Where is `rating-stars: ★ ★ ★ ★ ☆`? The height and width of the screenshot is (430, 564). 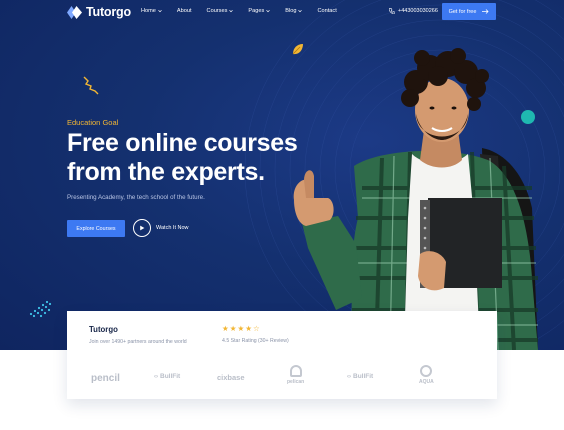
rating-stars: ★ ★ ★ ★ ☆ is located at coordinates (241, 329).